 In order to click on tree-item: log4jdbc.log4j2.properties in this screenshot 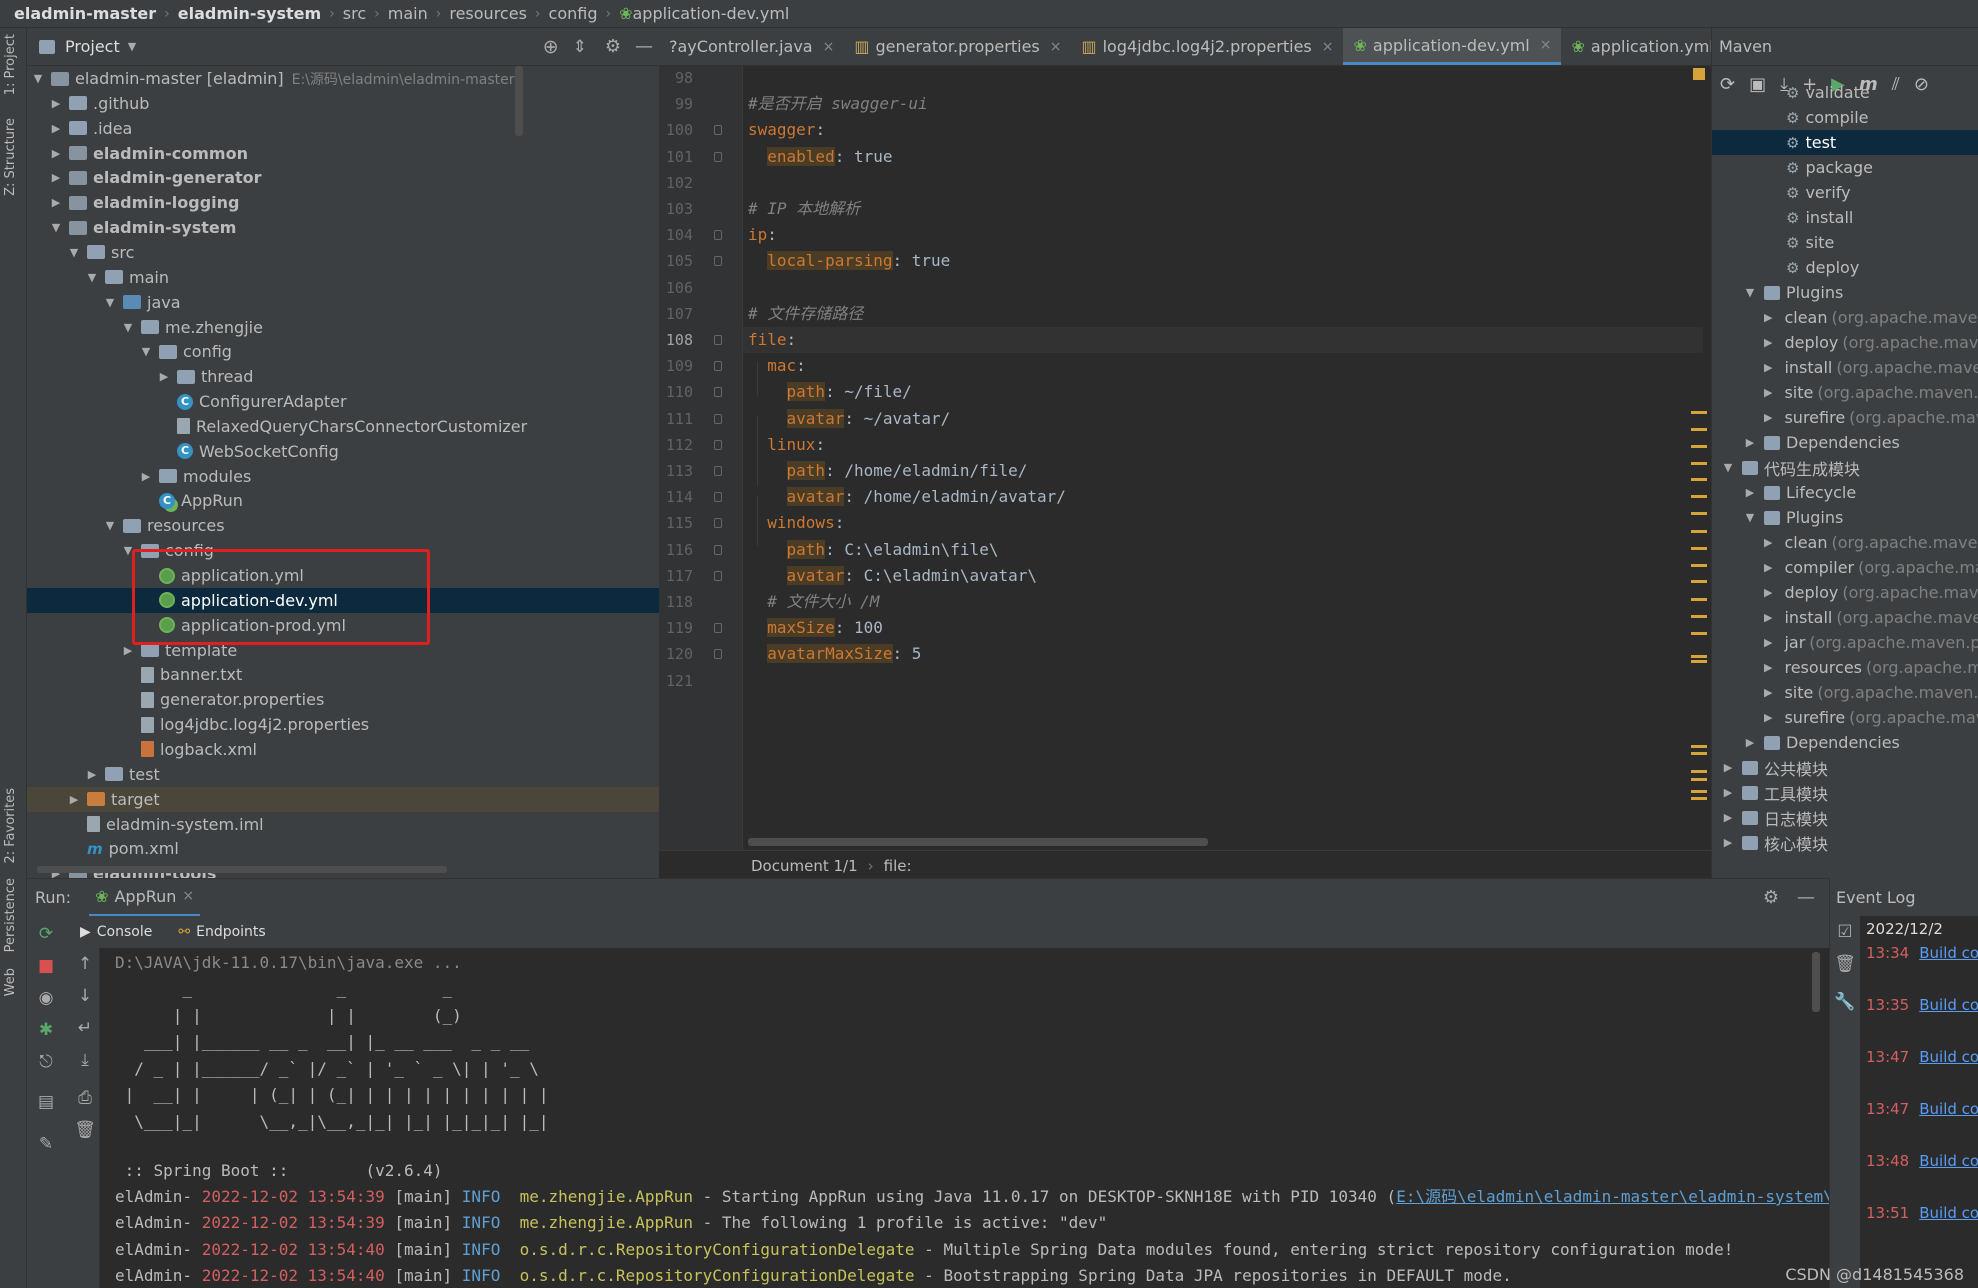, I will do `click(343, 724)`.